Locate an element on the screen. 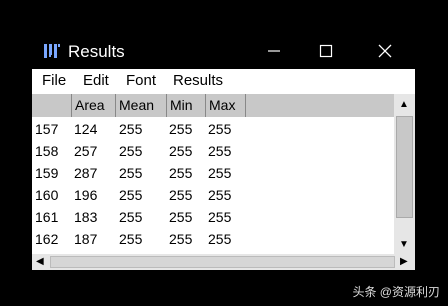  scroll-up-icon: ▲ is located at coordinates (404, 104).